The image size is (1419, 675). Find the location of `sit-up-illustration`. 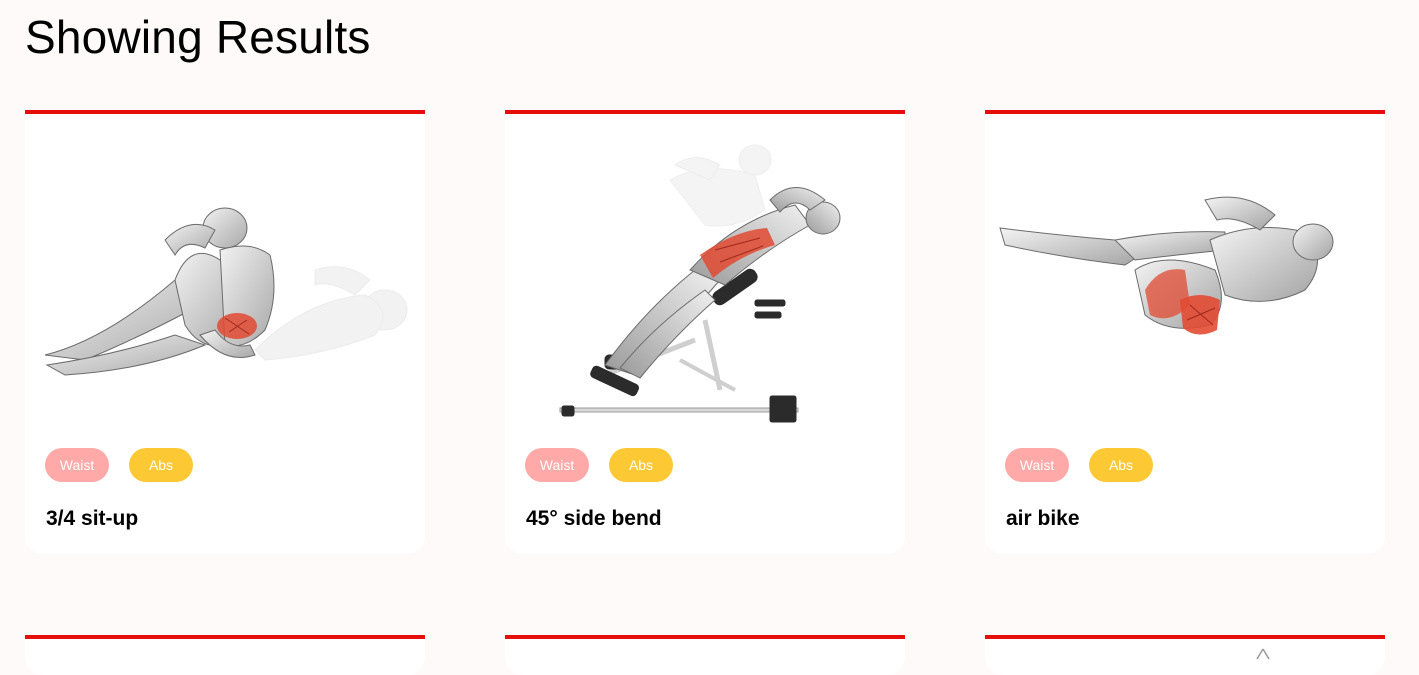

sit-up-illustration is located at coordinates (226, 291).